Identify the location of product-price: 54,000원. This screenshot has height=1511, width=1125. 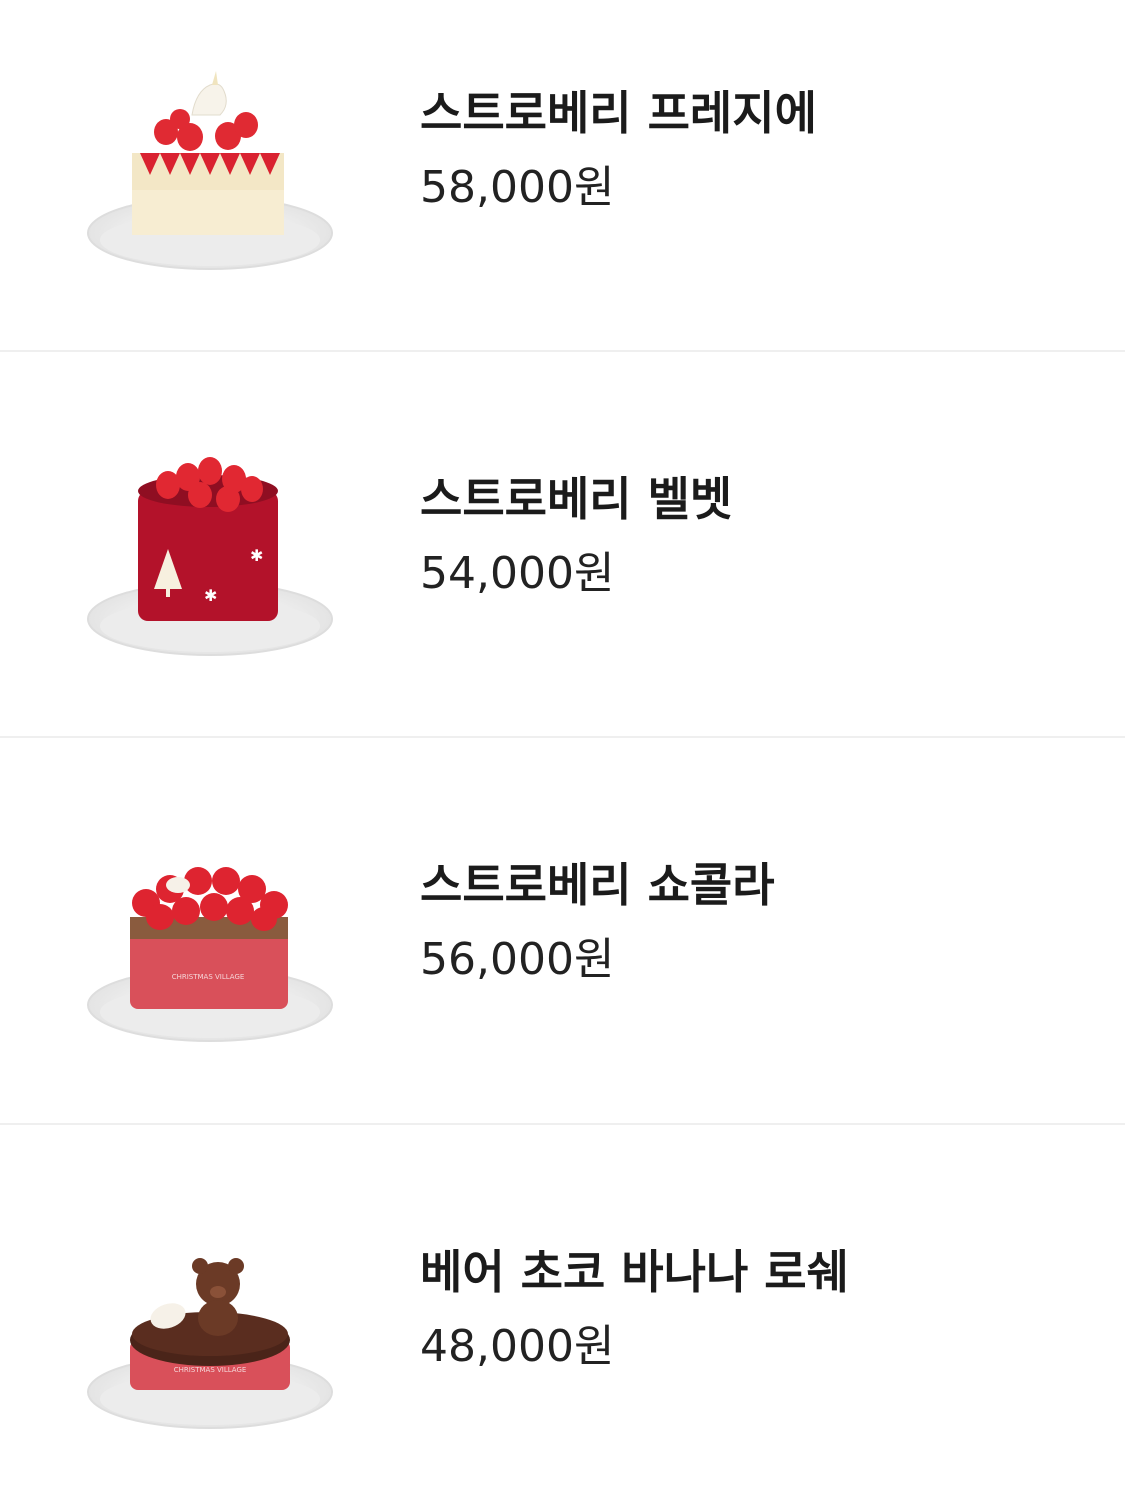
(517, 573).